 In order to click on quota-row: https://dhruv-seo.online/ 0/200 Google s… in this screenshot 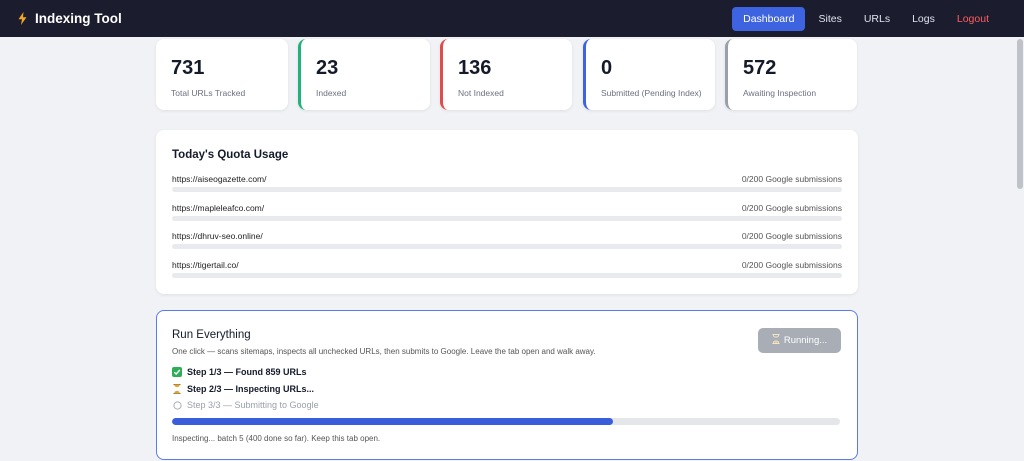, I will do `click(507, 242)`.